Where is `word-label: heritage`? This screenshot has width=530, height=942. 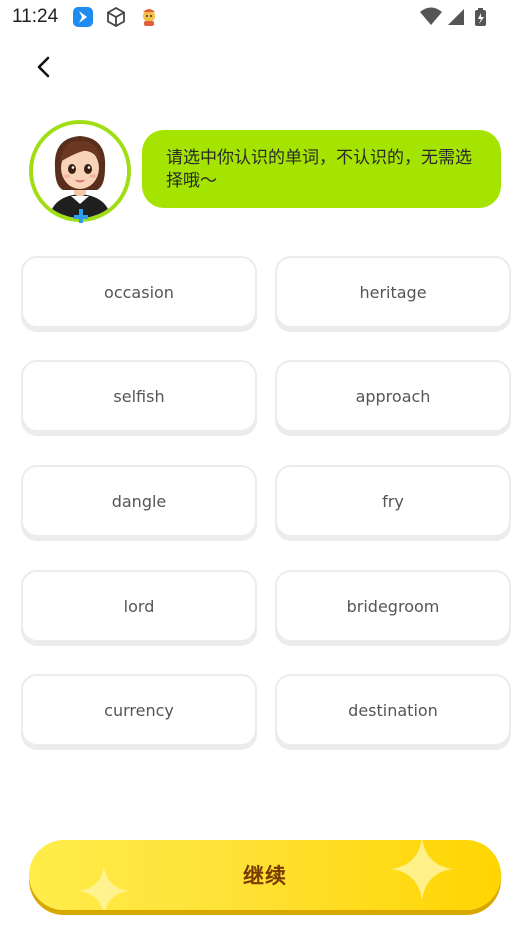
word-label: heritage is located at coordinates (393, 292).